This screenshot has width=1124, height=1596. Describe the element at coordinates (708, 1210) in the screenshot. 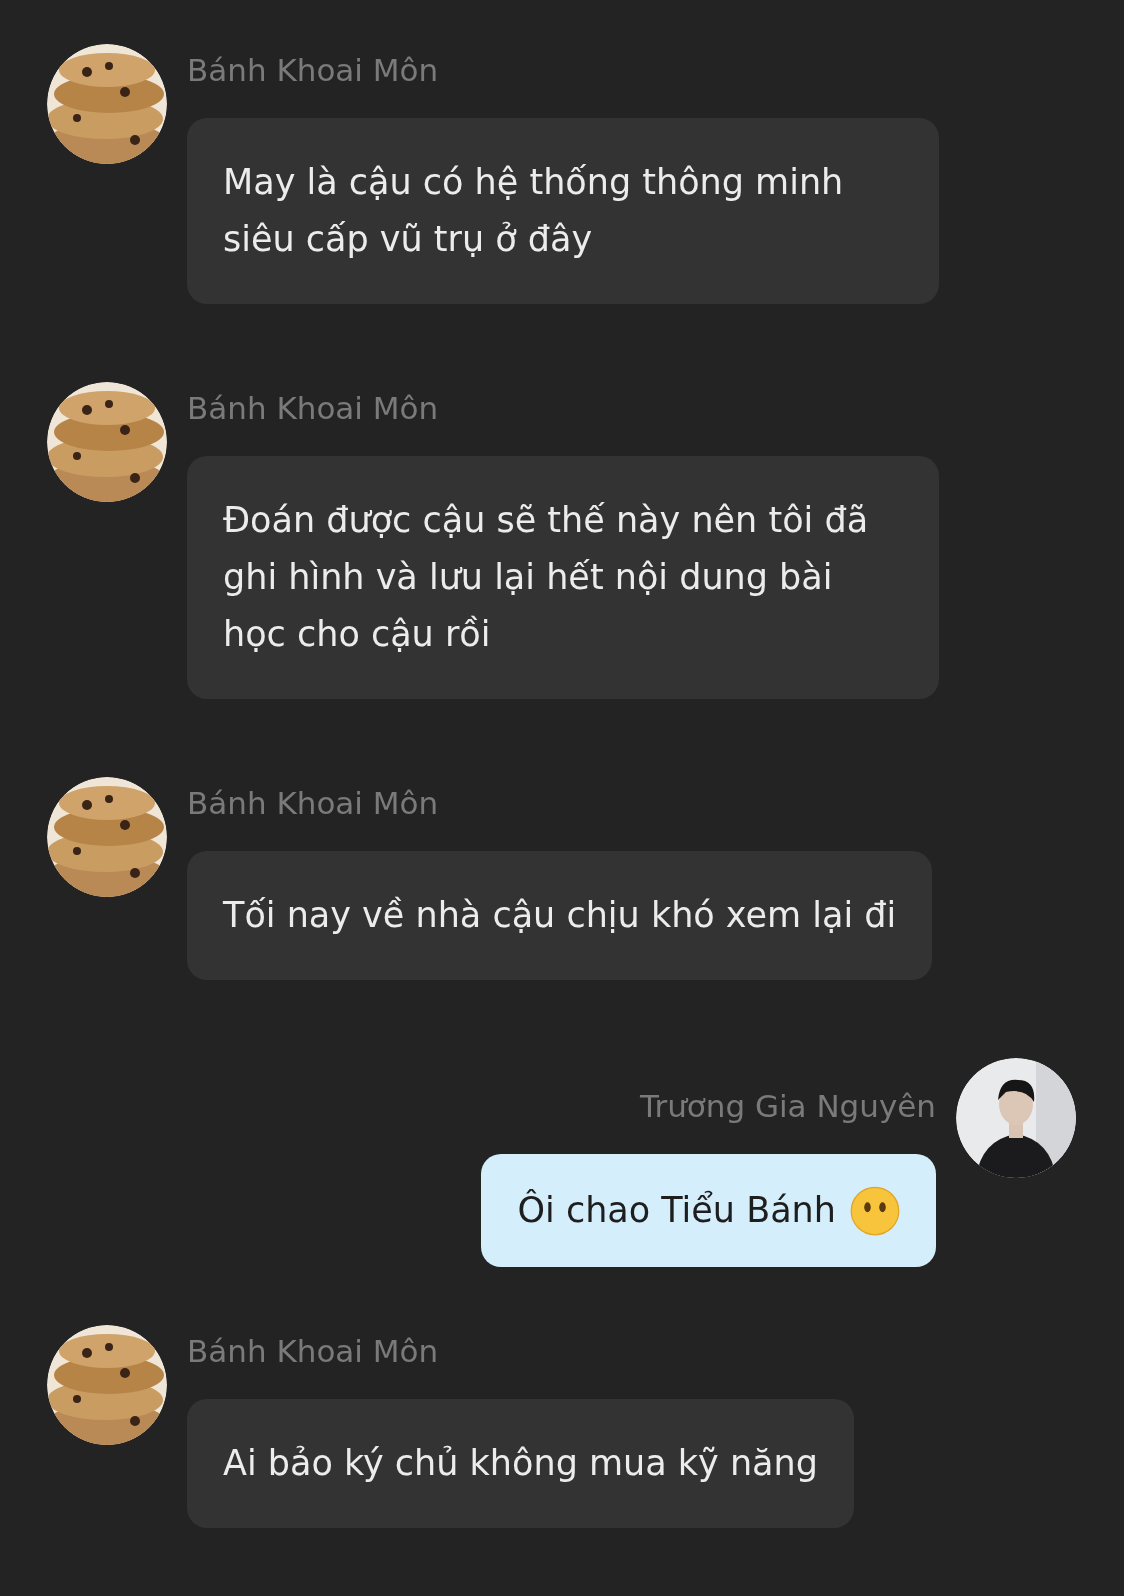

I see `message-bubble: Ôi chao Tiểu Bánh` at that location.